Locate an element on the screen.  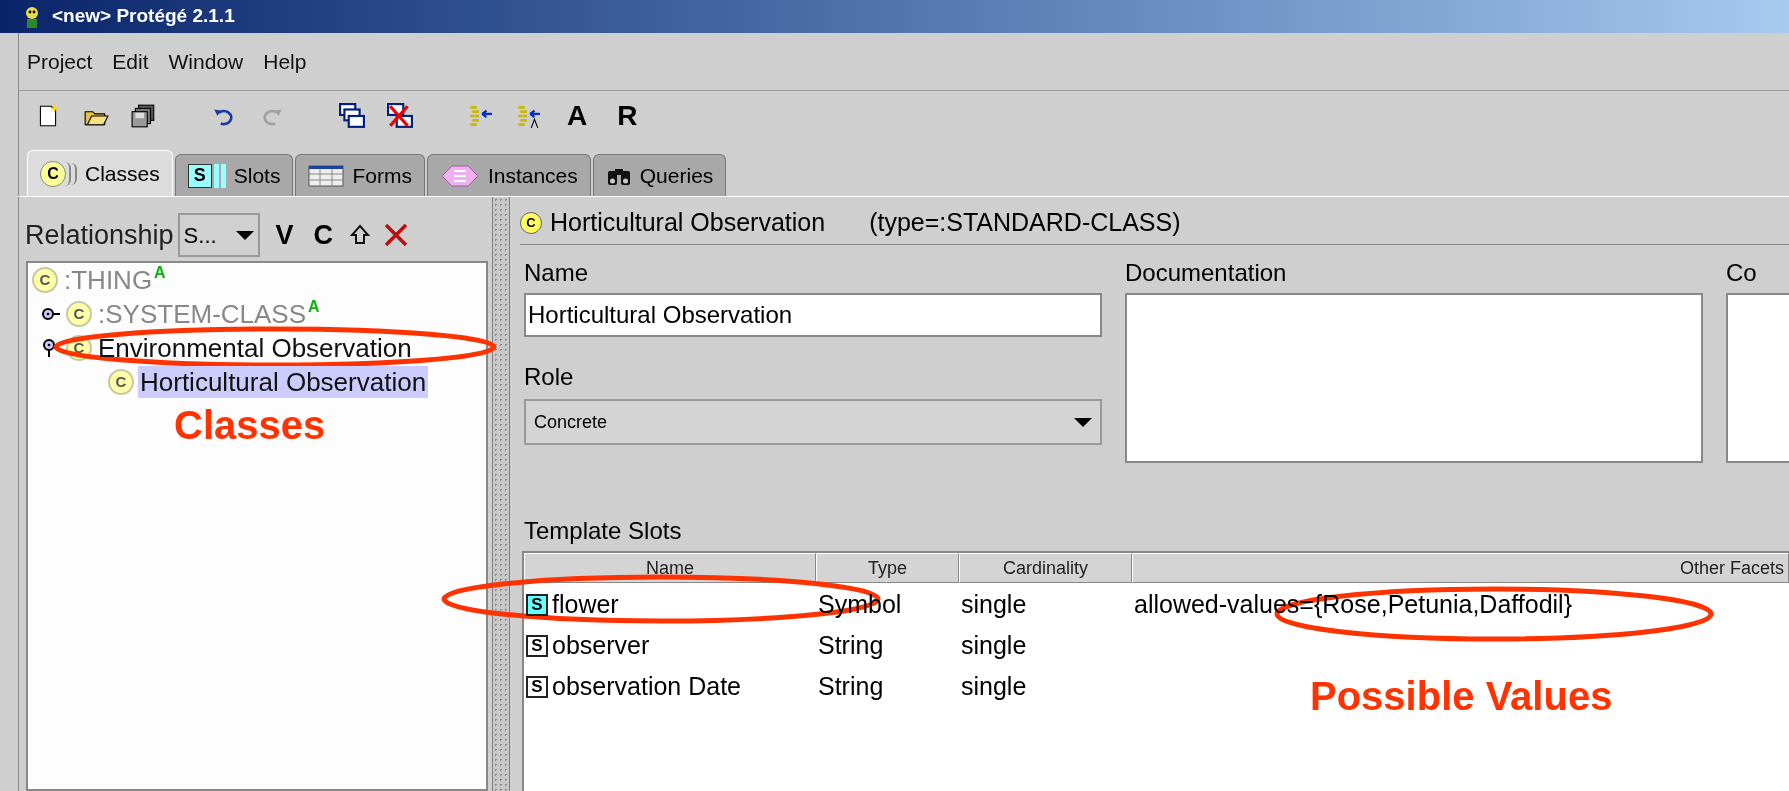
delete-windows-icon is located at coordinates (400, 116).